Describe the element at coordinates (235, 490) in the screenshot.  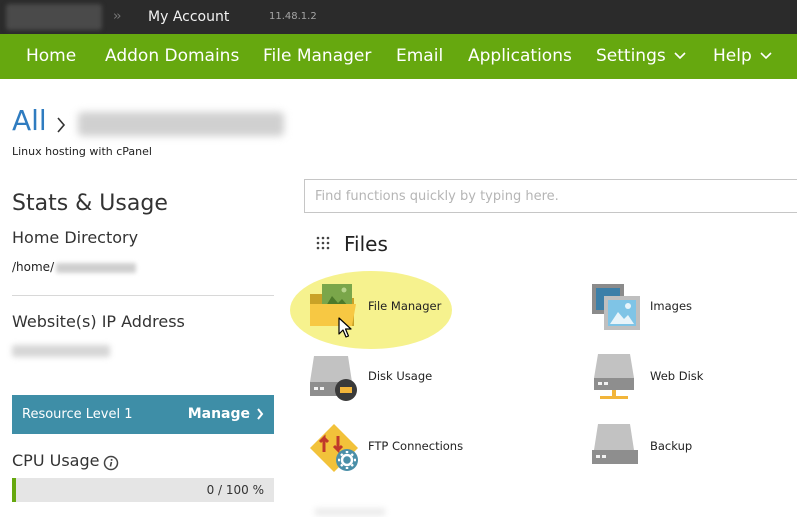
I see `cpu-usage-value: 0 / 100 %` at that location.